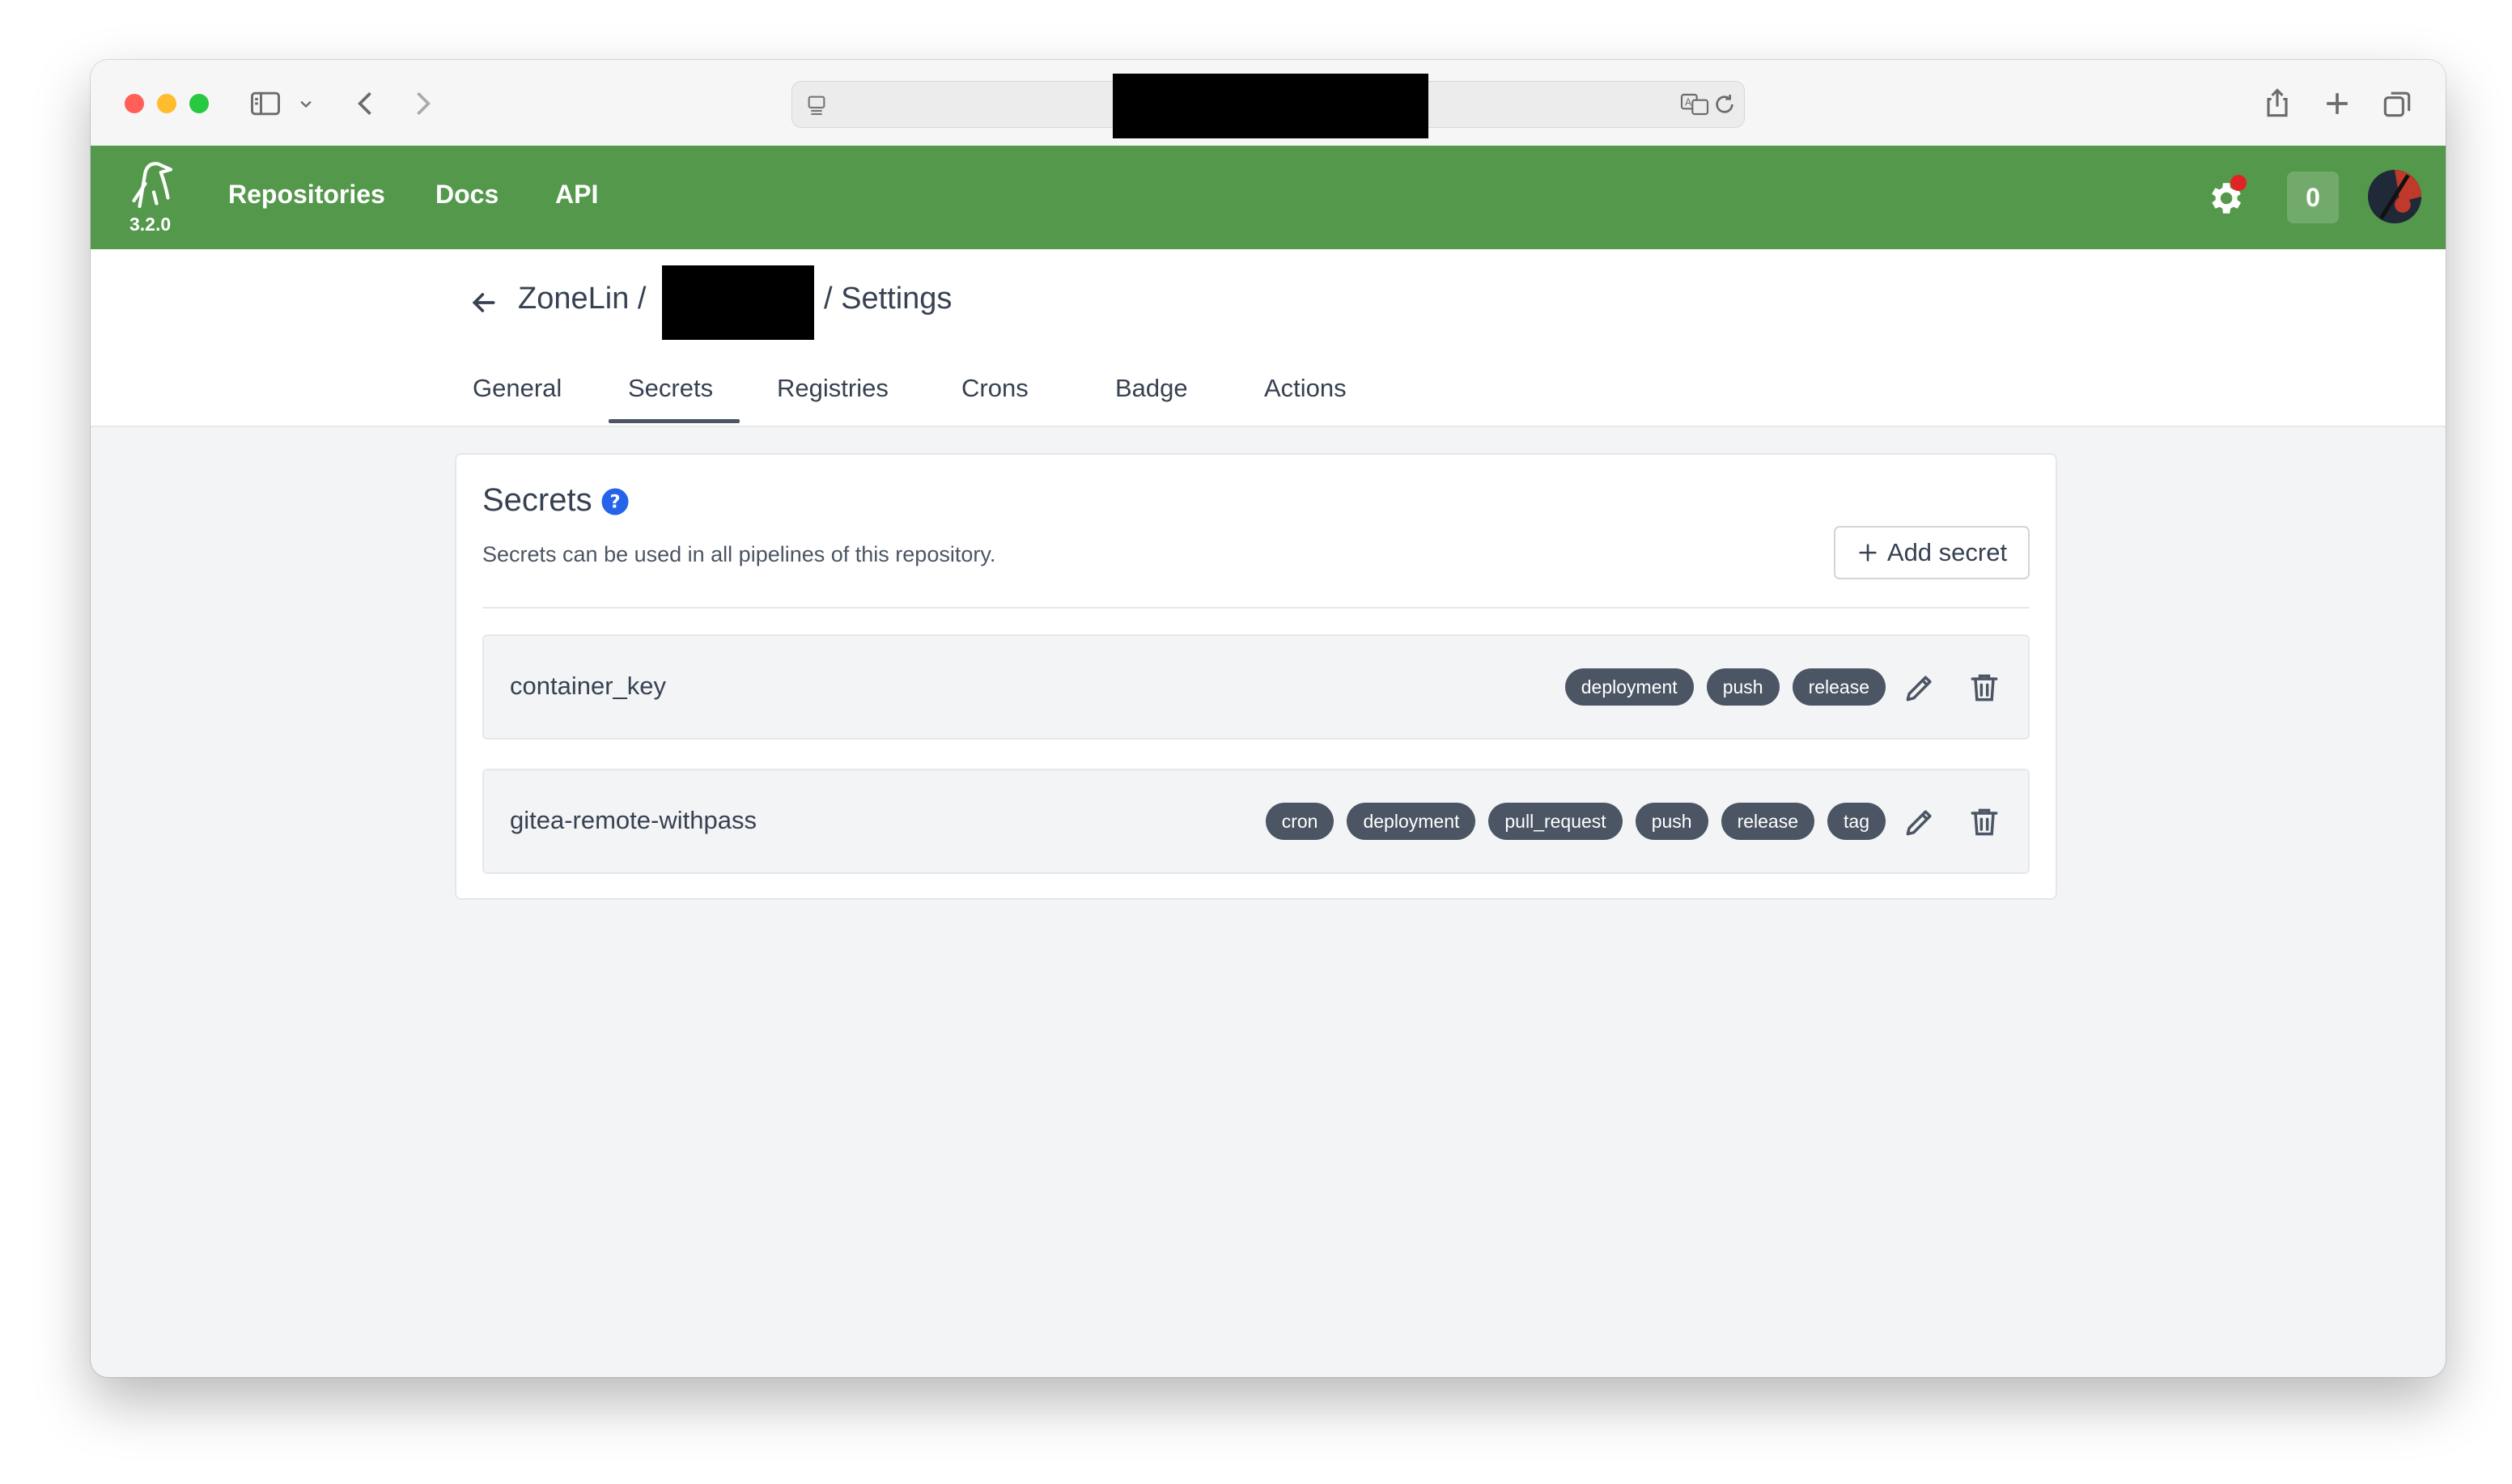 The image size is (2512, 1484). Describe the element at coordinates (1151, 388) in the screenshot. I see `tab-badge: Badge` at that location.